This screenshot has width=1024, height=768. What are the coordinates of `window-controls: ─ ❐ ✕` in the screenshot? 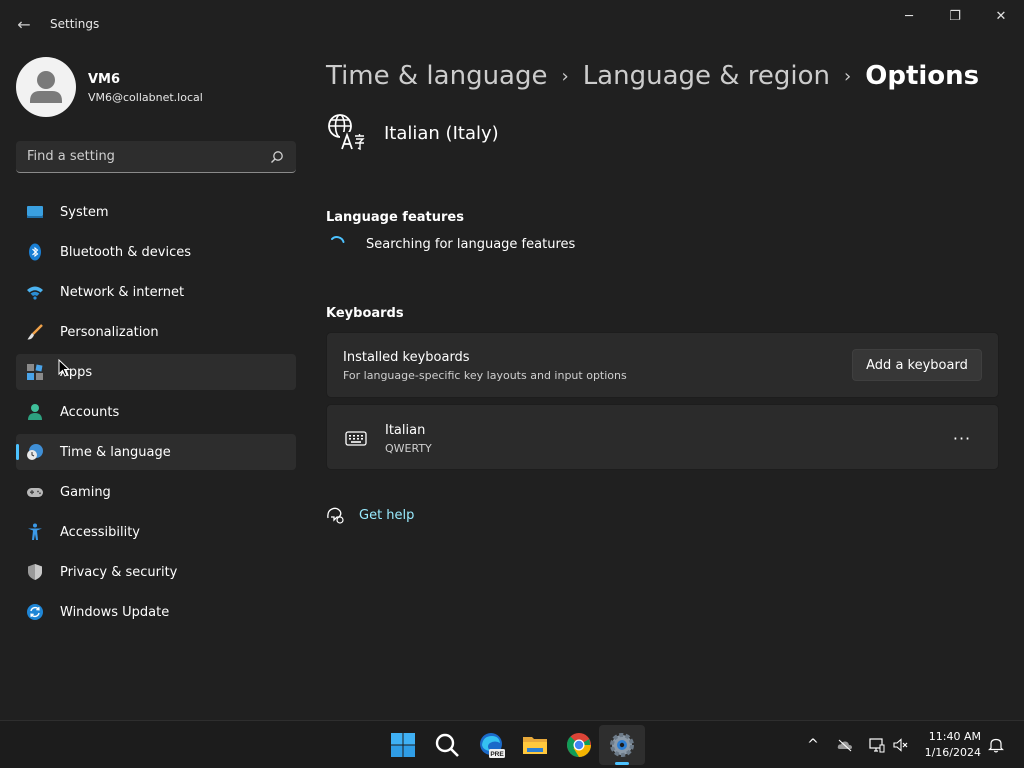 It's located at (955, 16).